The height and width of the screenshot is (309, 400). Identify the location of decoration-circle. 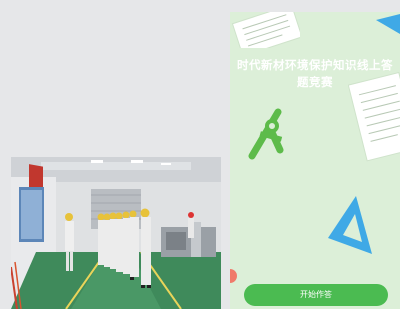
(233, 276).